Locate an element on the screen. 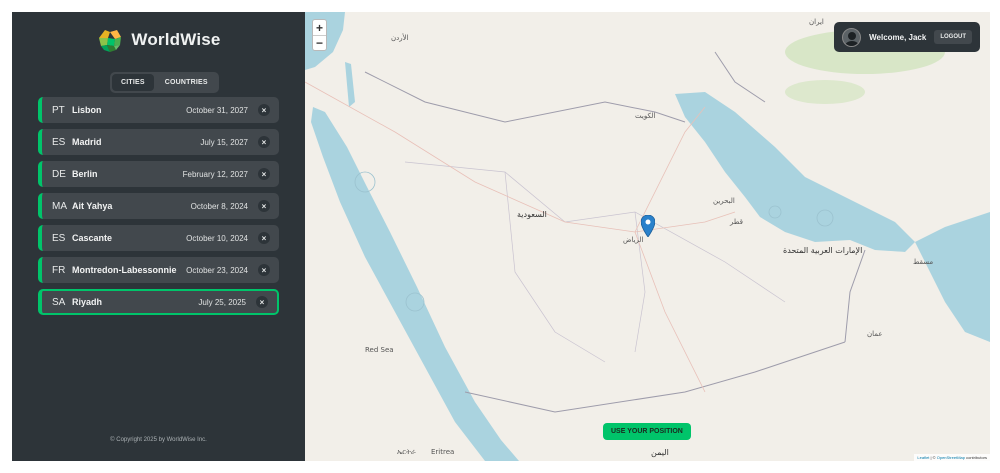 The image size is (1000, 473). zoom-in-button: + is located at coordinates (319, 27).